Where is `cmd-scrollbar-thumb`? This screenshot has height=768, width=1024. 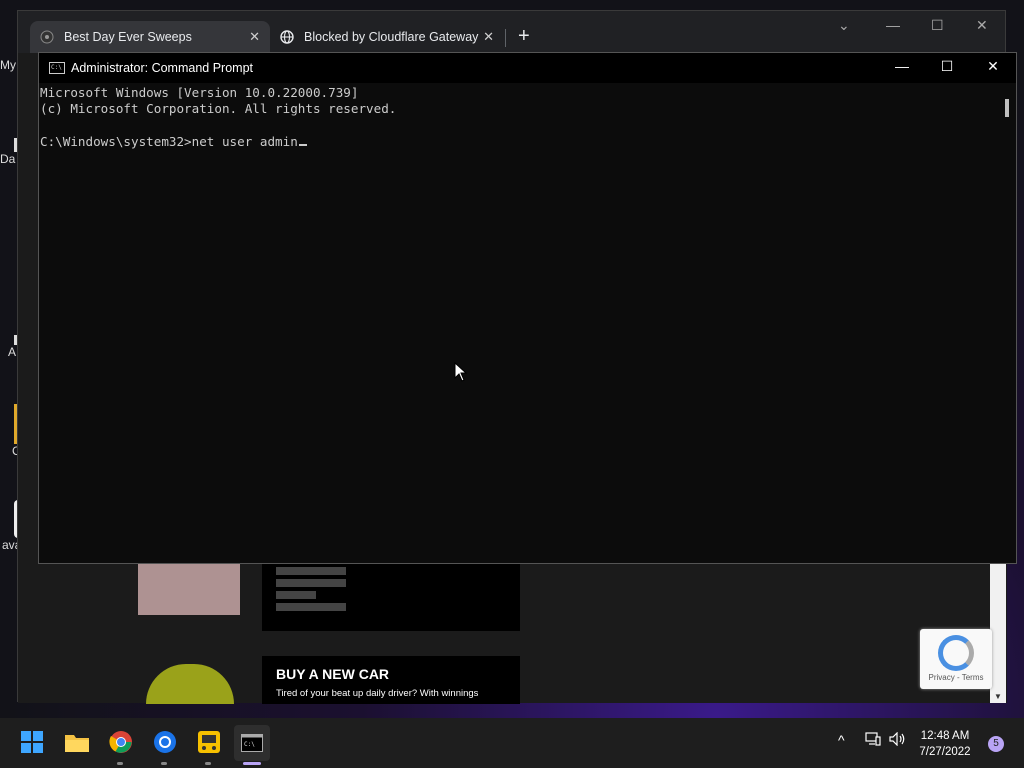
cmd-scrollbar-thumb is located at coordinates (1007, 108).